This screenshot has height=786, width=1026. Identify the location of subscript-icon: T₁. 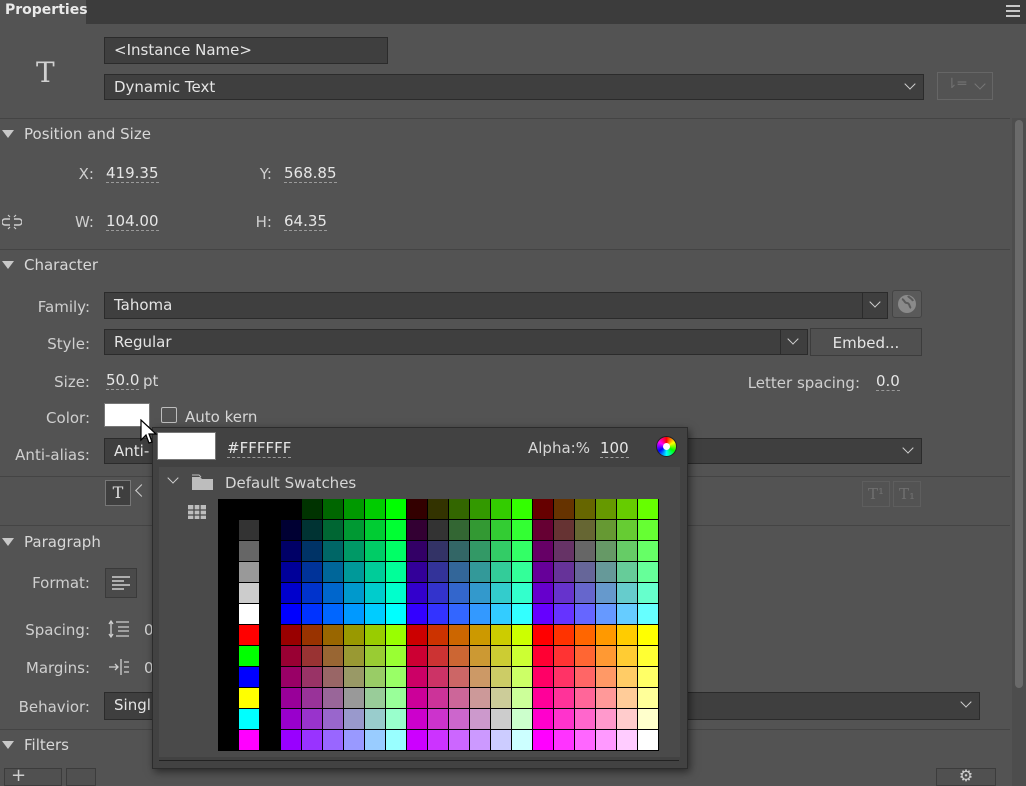
(907, 494).